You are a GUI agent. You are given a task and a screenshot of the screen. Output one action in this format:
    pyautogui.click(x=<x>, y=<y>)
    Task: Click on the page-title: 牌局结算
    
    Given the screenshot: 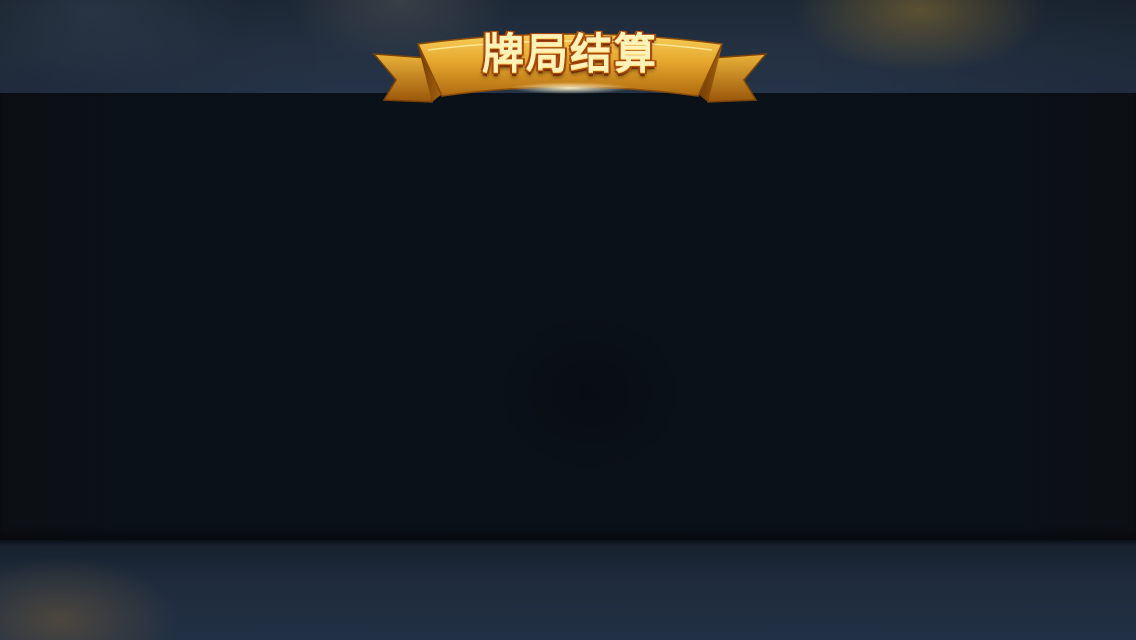 What is the action you would take?
    pyautogui.click(x=569, y=53)
    